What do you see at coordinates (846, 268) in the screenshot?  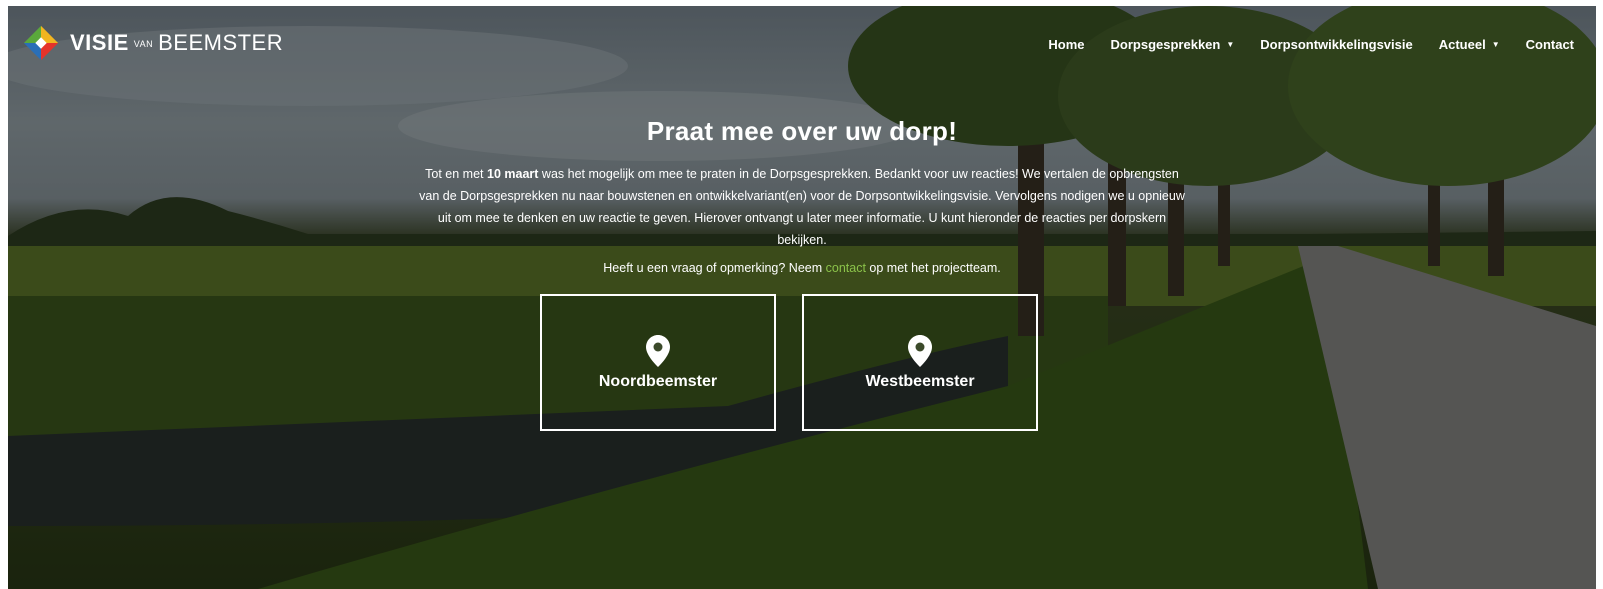 I see `contact-link: contact` at bounding box center [846, 268].